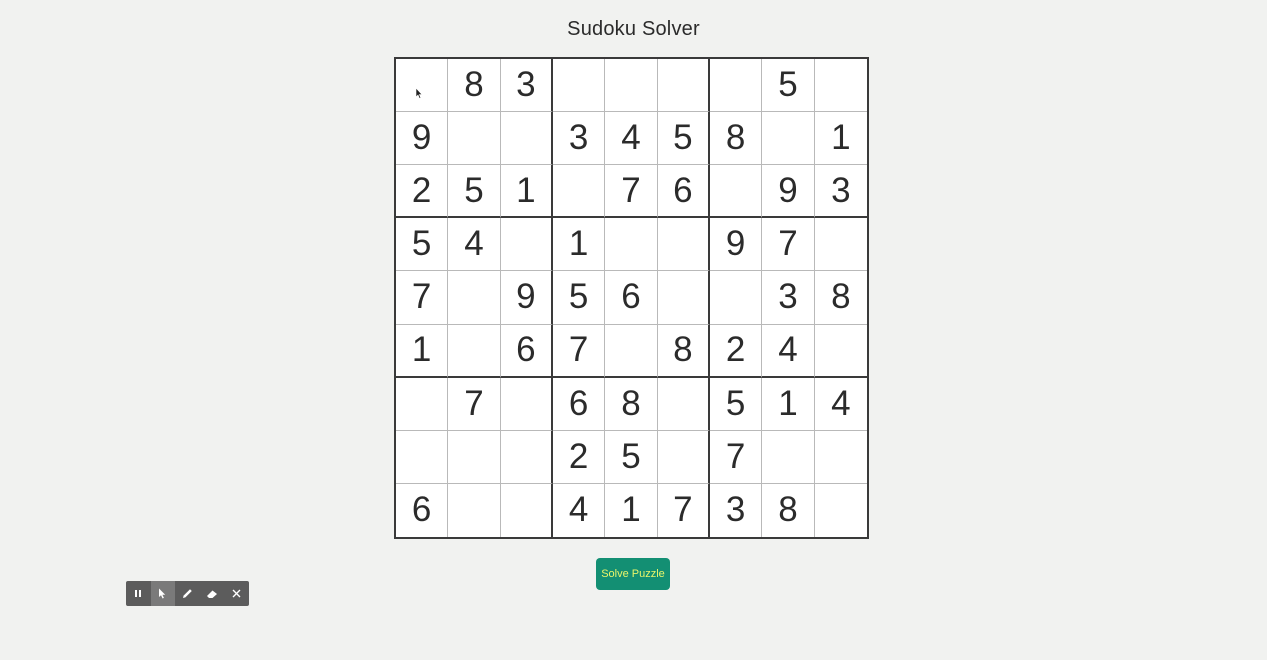 The width and height of the screenshot is (1267, 660). Describe the element at coordinates (579, 192) in the screenshot. I see `sudoku-cell-r3-c4` at that location.